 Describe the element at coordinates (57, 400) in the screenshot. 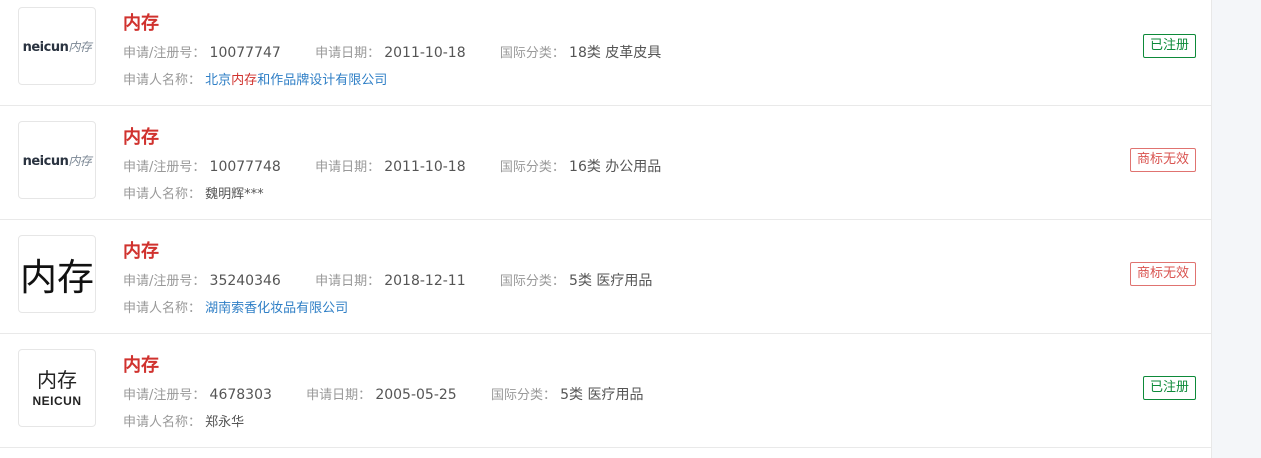

I see `logo-text-en: NEICUN` at that location.